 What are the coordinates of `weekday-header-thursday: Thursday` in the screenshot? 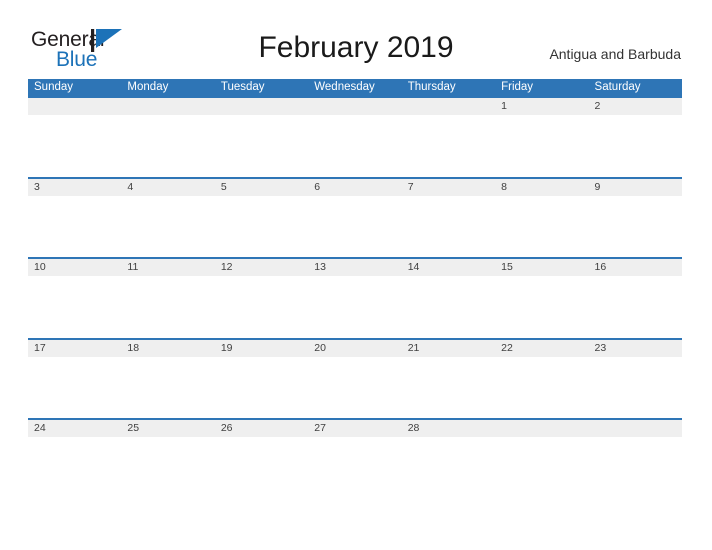 It's located at (431, 87).